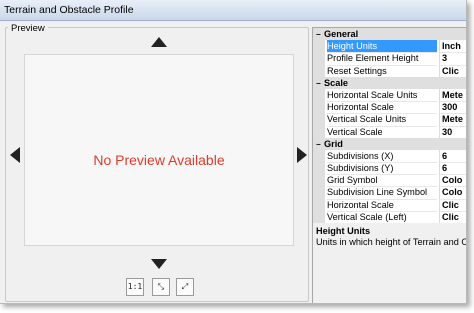 The image size is (474, 313). I want to click on category-row: − General, so click(389, 34).